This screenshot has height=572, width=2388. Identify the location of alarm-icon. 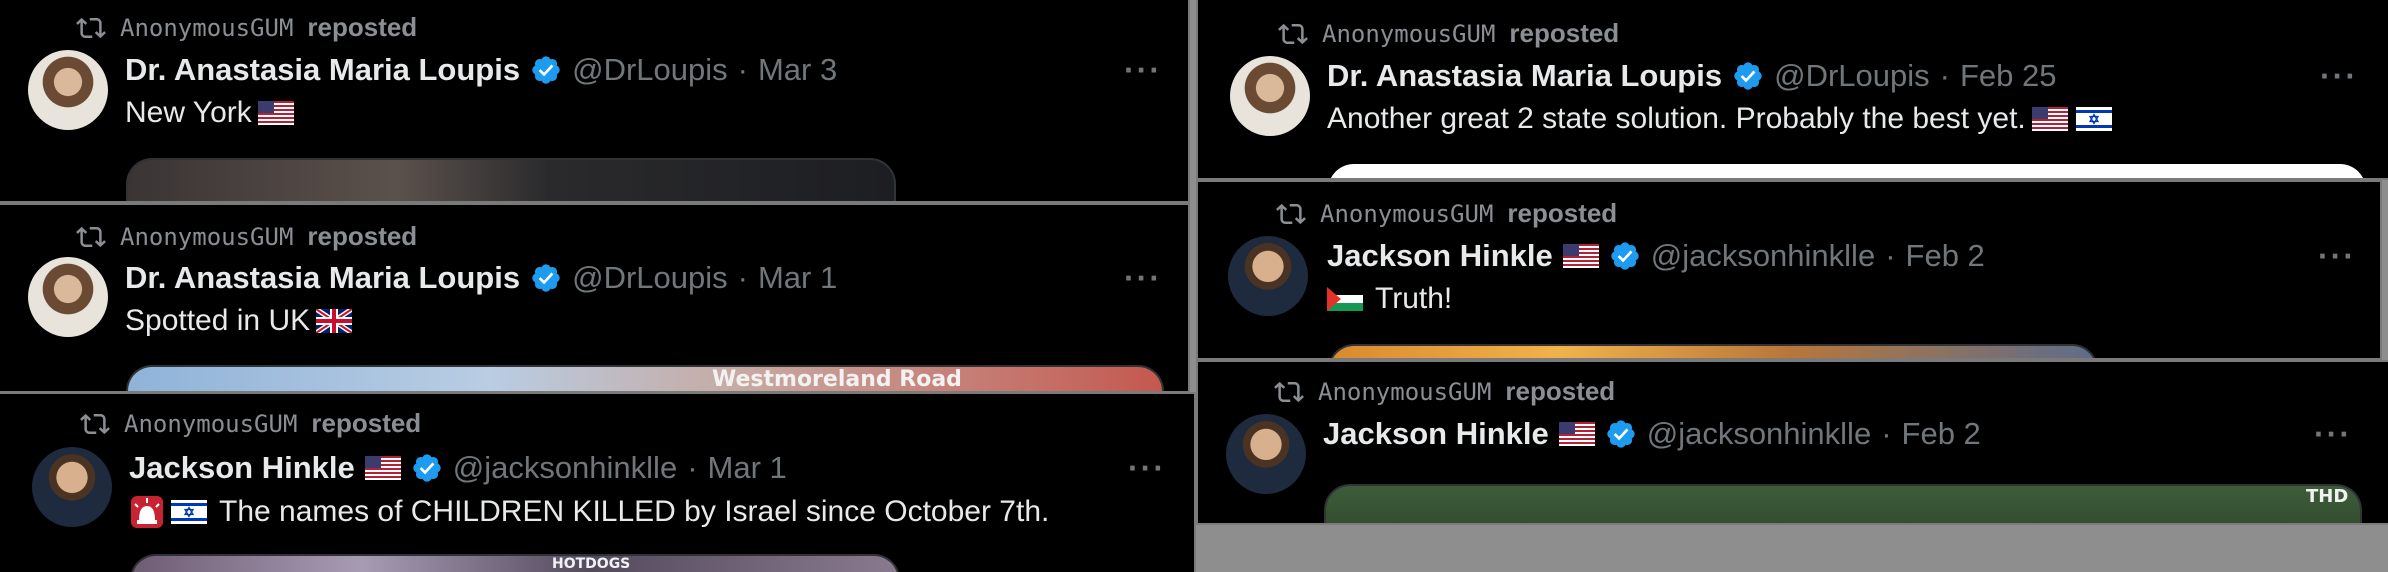
(147, 512).